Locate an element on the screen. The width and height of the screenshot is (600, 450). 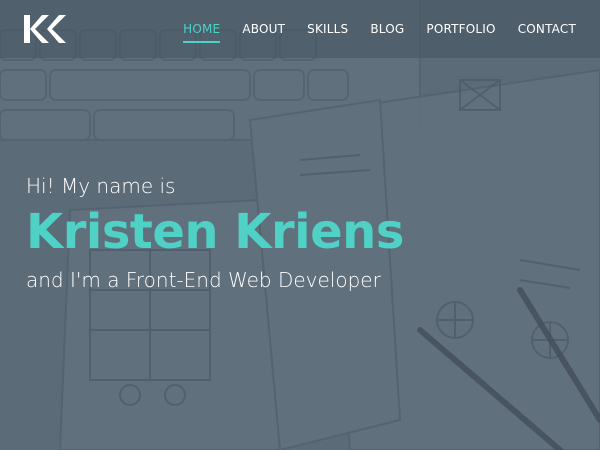
brand-logo is located at coordinates (46, 29).